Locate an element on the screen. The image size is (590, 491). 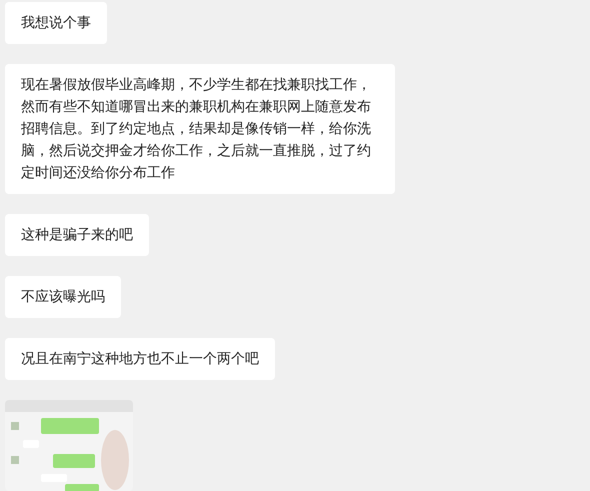
message-bubble: 这种是骗子来的吧 is located at coordinates (77, 235).